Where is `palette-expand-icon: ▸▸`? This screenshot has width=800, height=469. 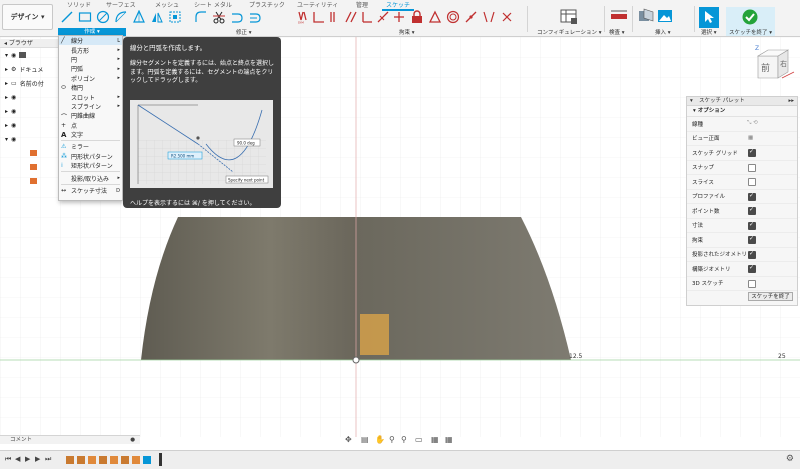 palette-expand-icon: ▸▸ is located at coordinates (791, 101).